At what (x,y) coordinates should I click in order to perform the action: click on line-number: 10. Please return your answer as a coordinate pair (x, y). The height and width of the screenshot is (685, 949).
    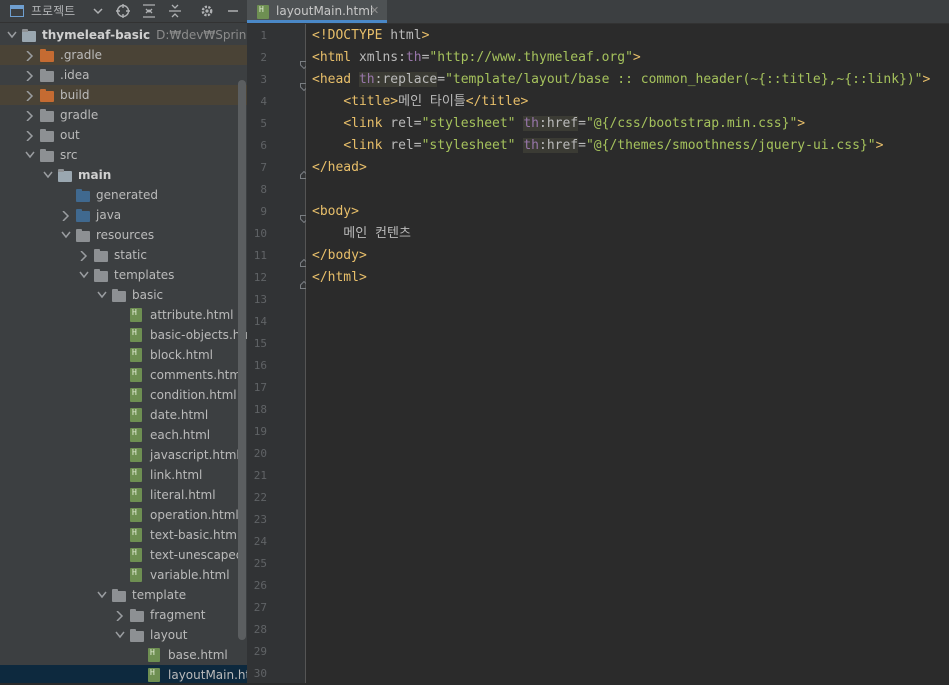
    Looking at the image, I should click on (260, 233).